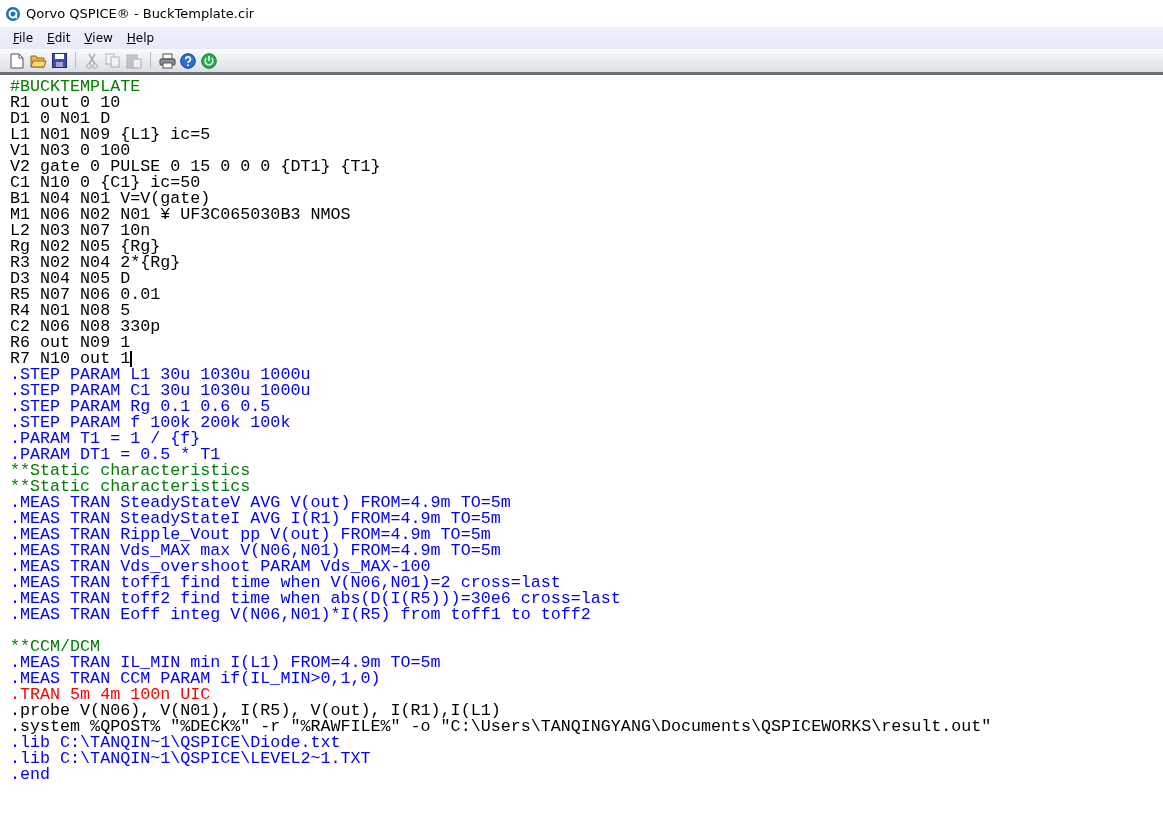  I want to click on code-line: V1 N03 0 100, so click(70, 151).